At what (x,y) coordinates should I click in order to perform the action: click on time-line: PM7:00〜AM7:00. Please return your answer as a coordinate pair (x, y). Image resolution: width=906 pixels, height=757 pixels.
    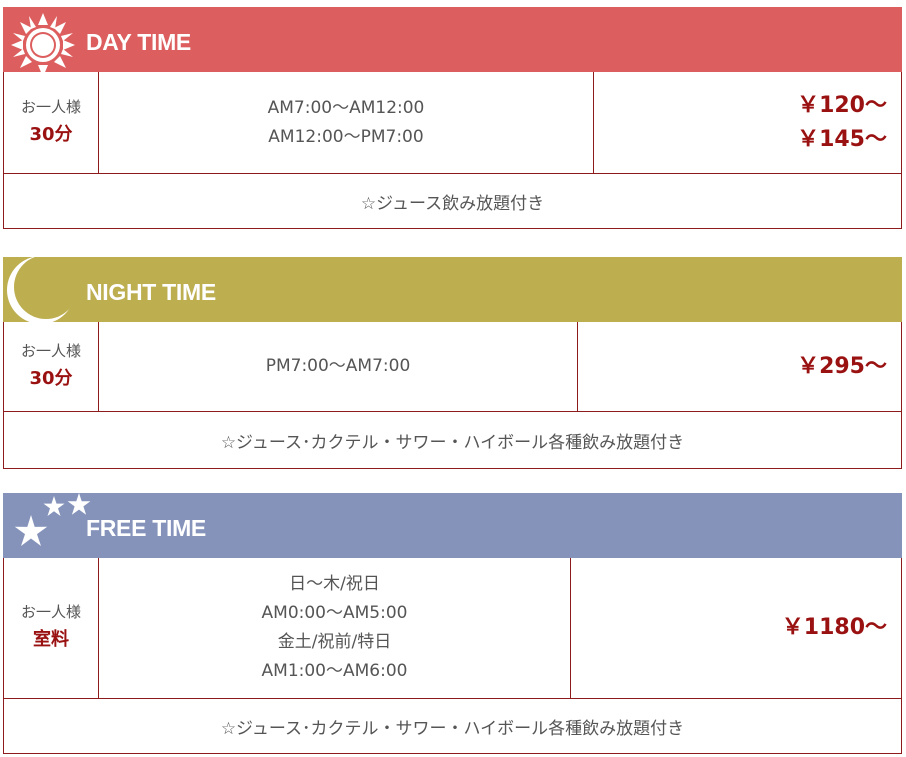
    Looking at the image, I should click on (338, 366).